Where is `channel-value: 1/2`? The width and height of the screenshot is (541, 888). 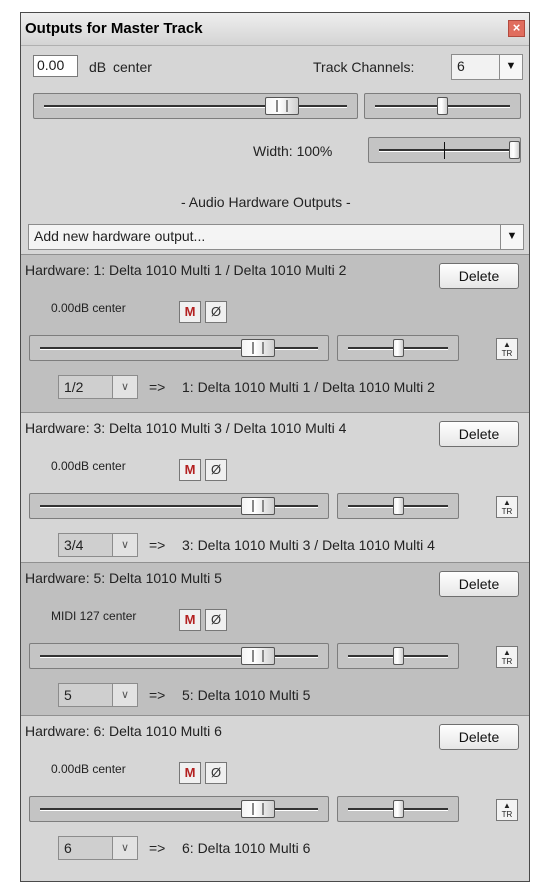
channel-value: 1/2 is located at coordinates (74, 387).